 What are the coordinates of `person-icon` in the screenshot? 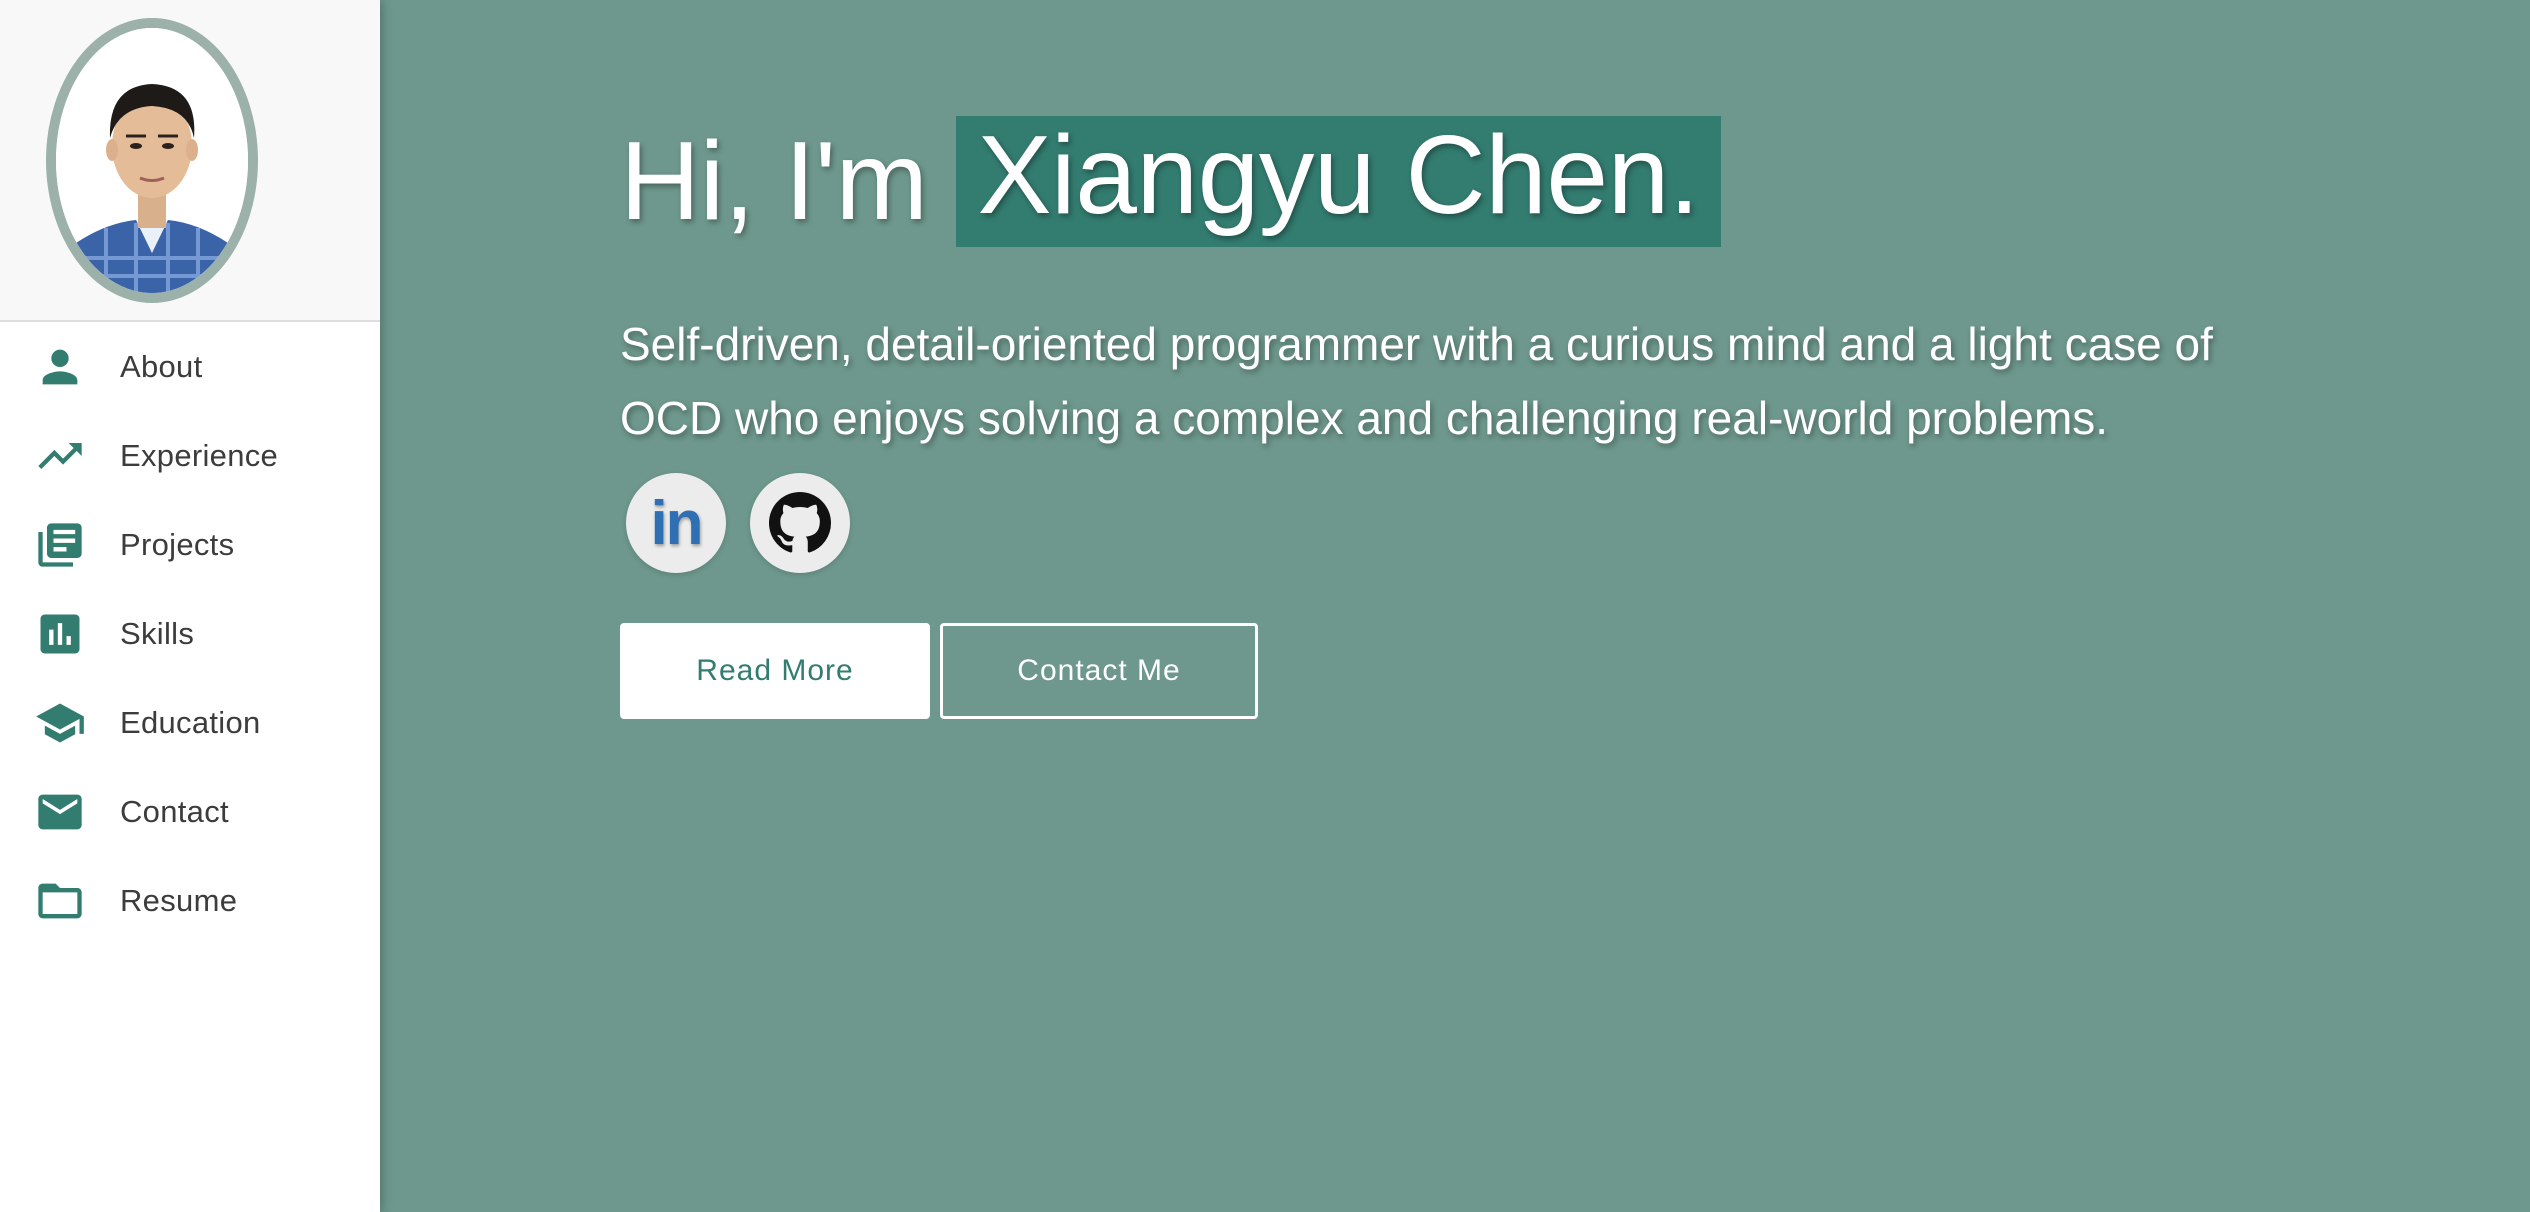 It's located at (60, 367).